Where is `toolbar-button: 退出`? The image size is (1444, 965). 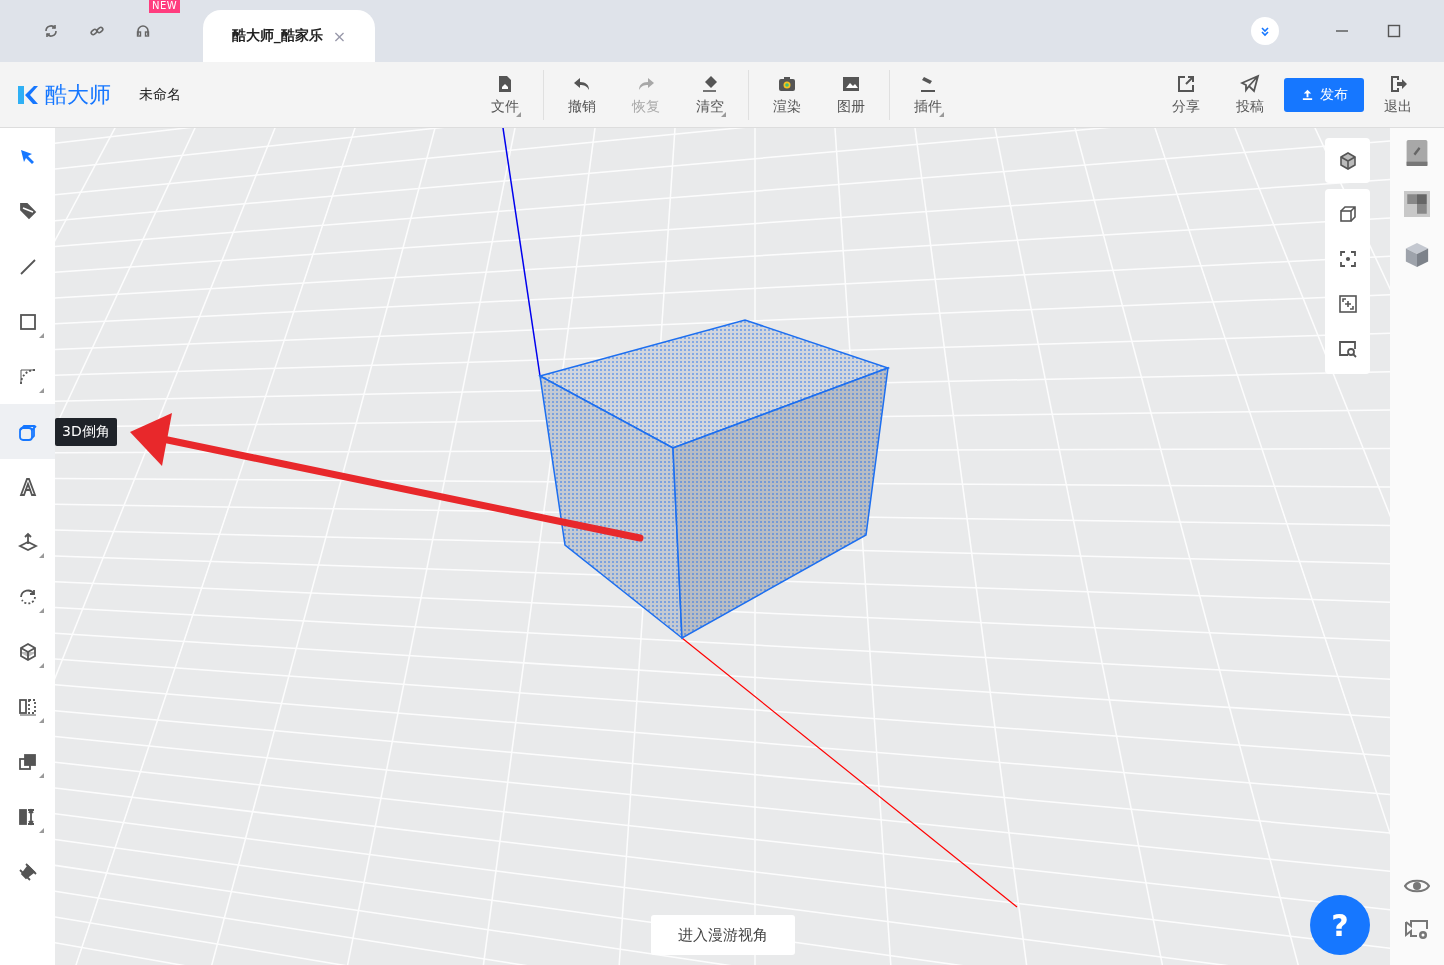
toolbar-button: 退出 is located at coordinates (1398, 94).